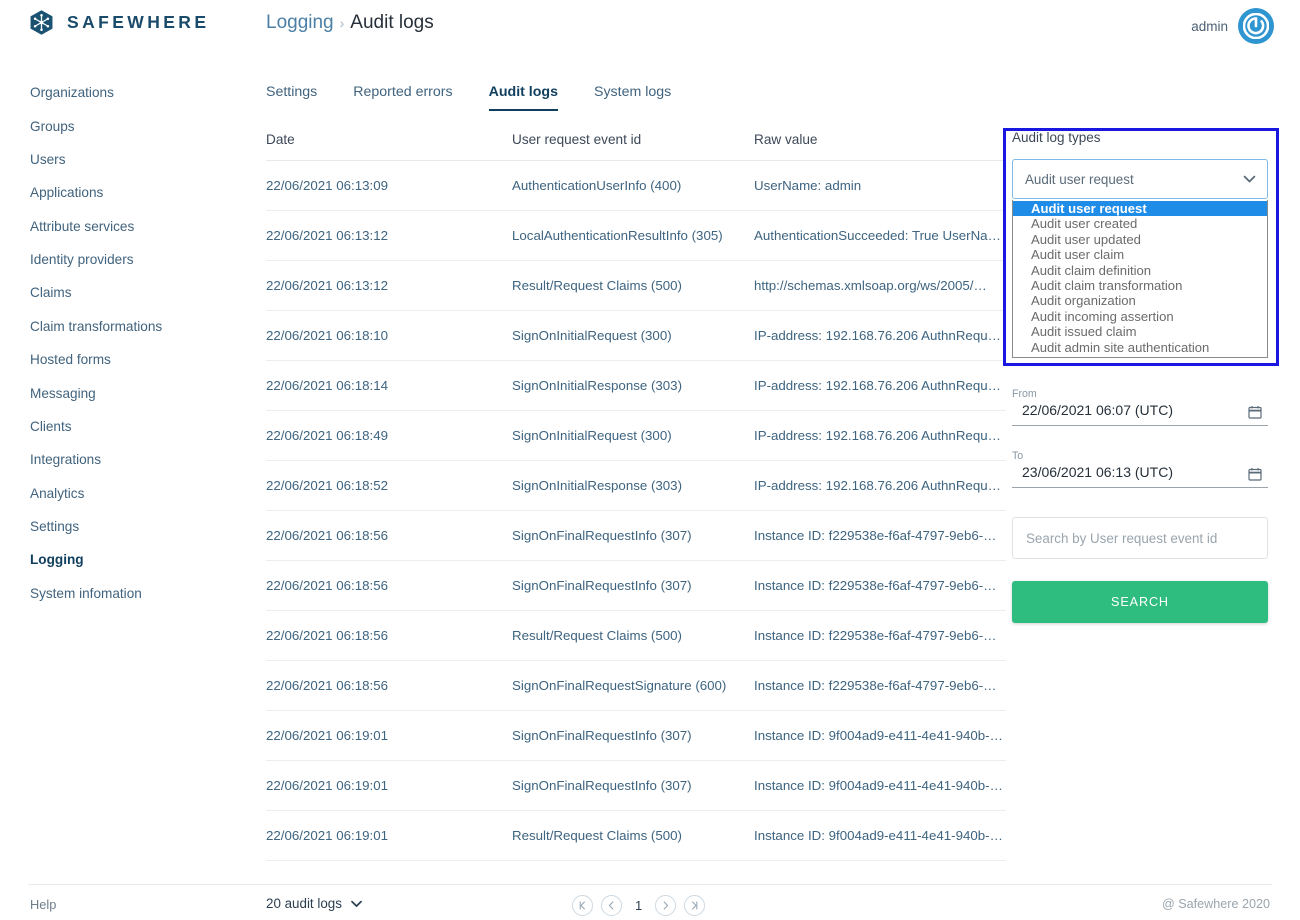  I want to click on first-page-icon, so click(582, 905).